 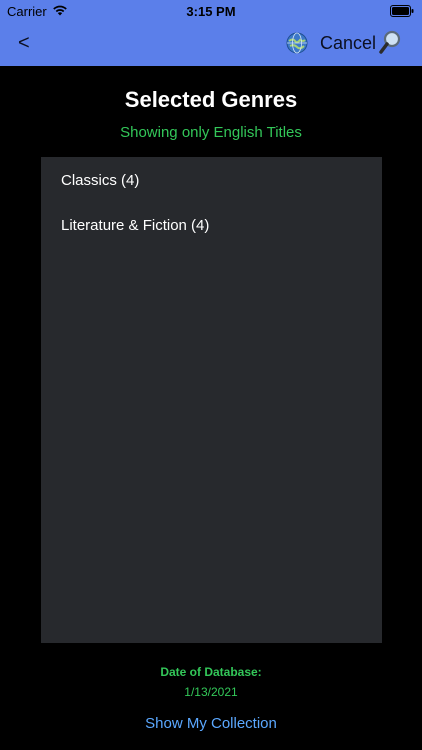 What do you see at coordinates (211, 723) in the screenshot?
I see `show-my-collection-button: Show My Collection` at bounding box center [211, 723].